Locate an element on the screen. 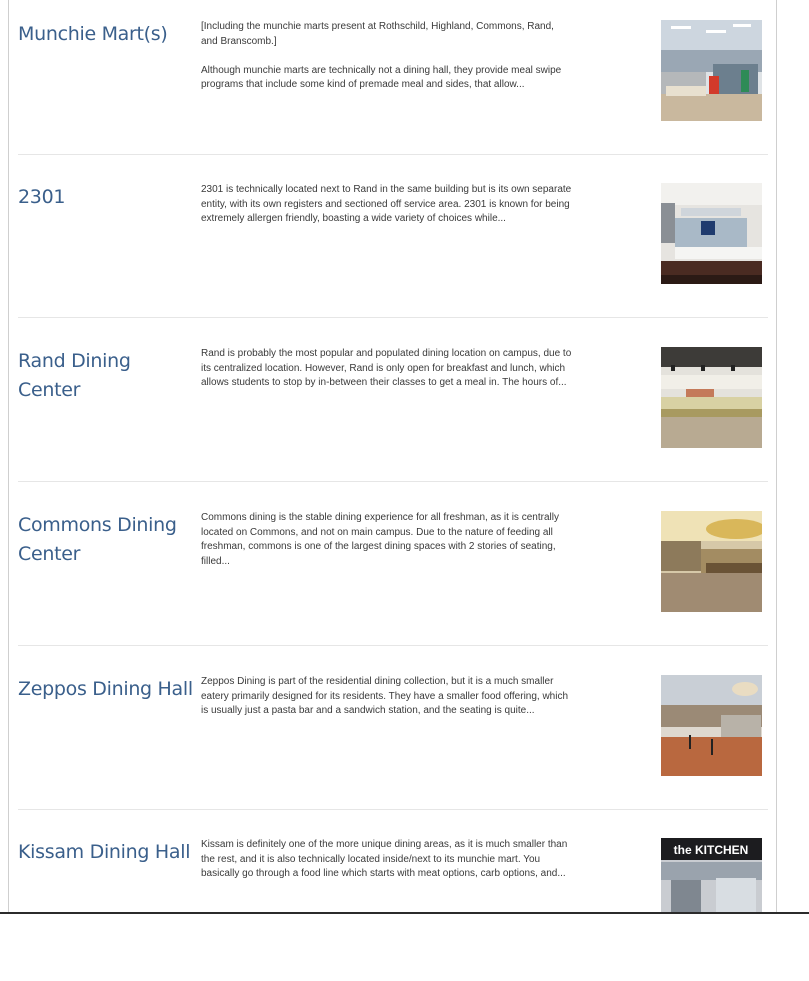 The height and width of the screenshot is (981, 809). entry-title-link: Kissam Dining Hall is located at coordinates (105, 852).